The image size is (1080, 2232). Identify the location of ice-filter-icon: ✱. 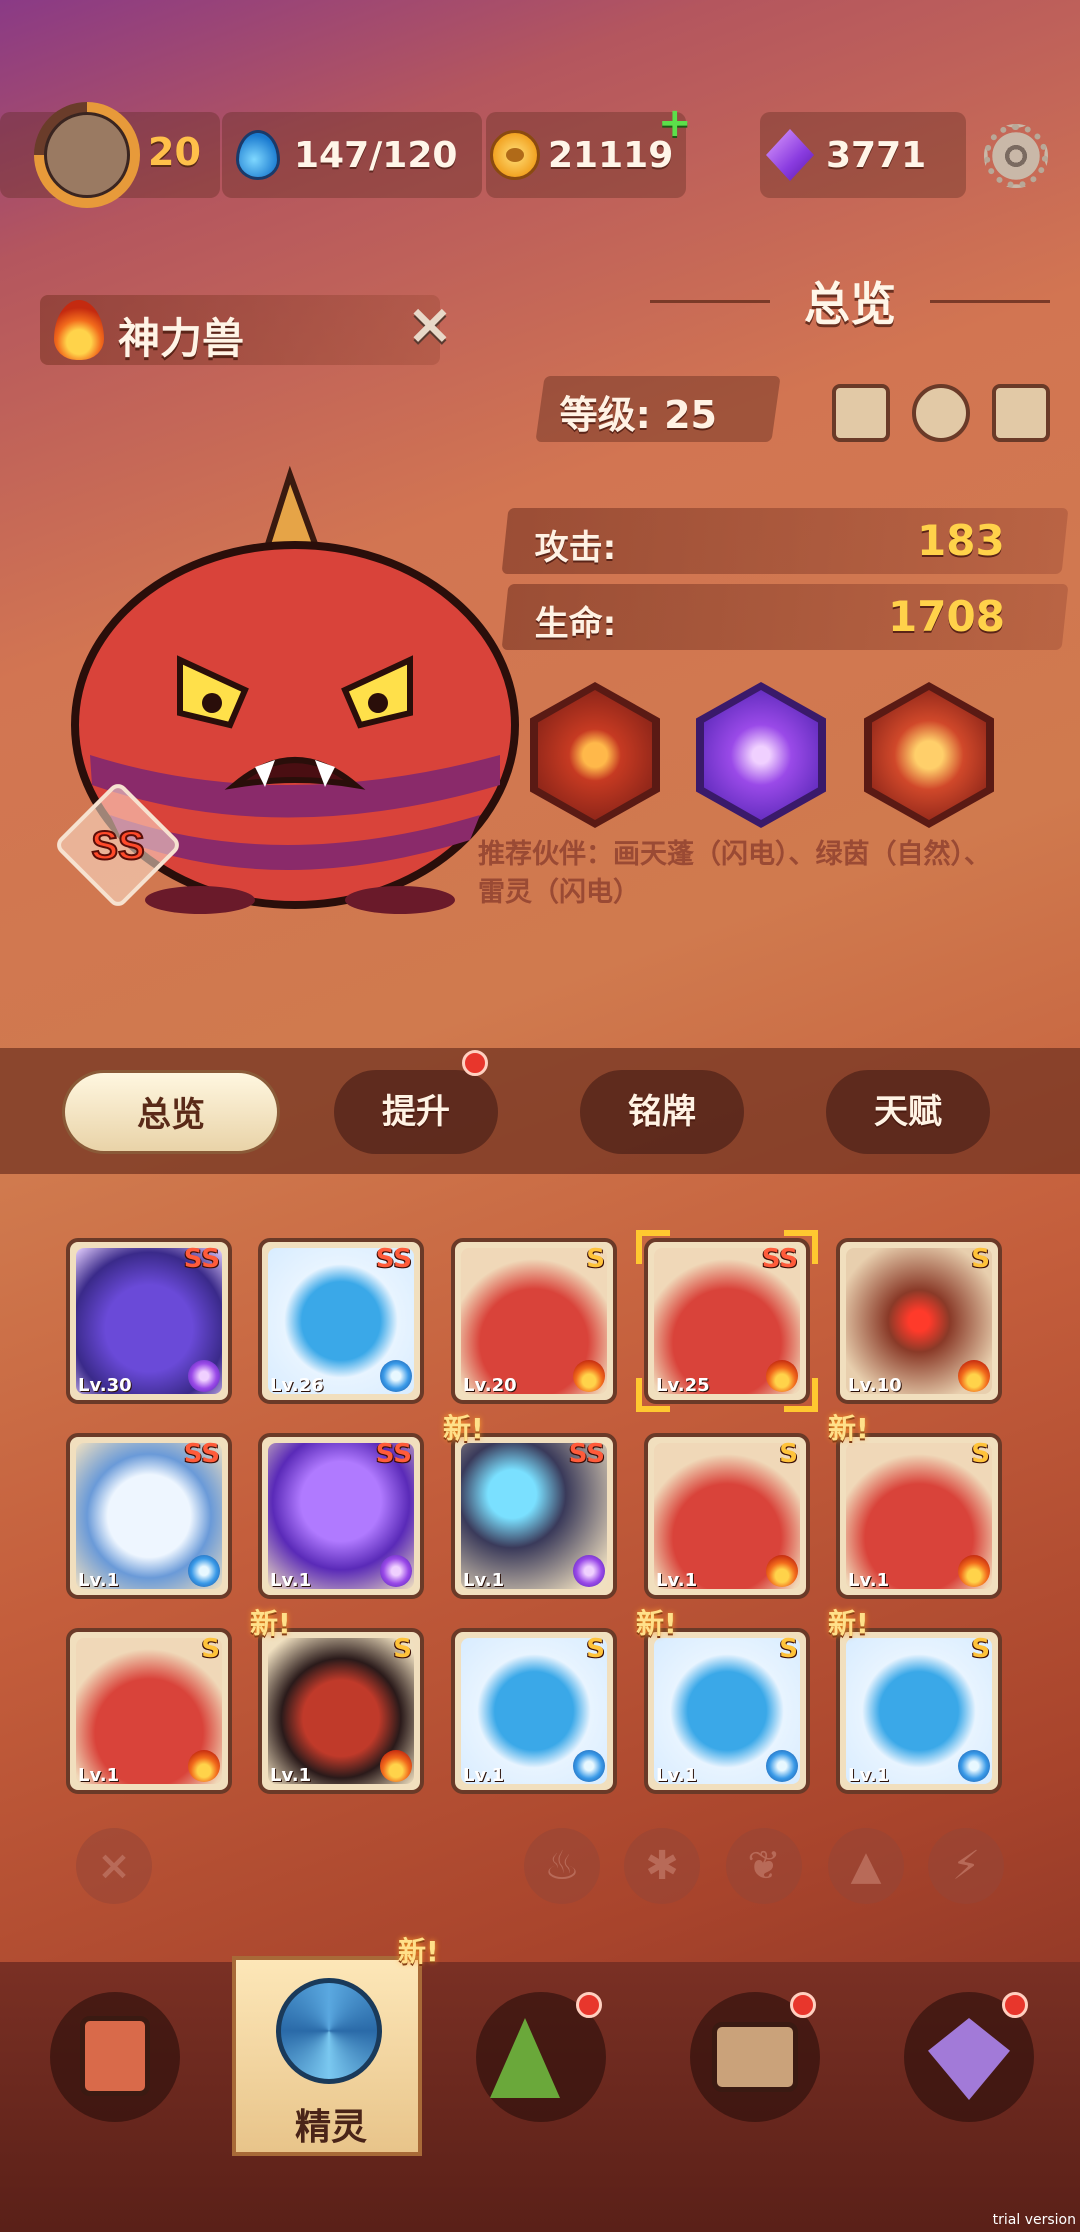
(662, 1866).